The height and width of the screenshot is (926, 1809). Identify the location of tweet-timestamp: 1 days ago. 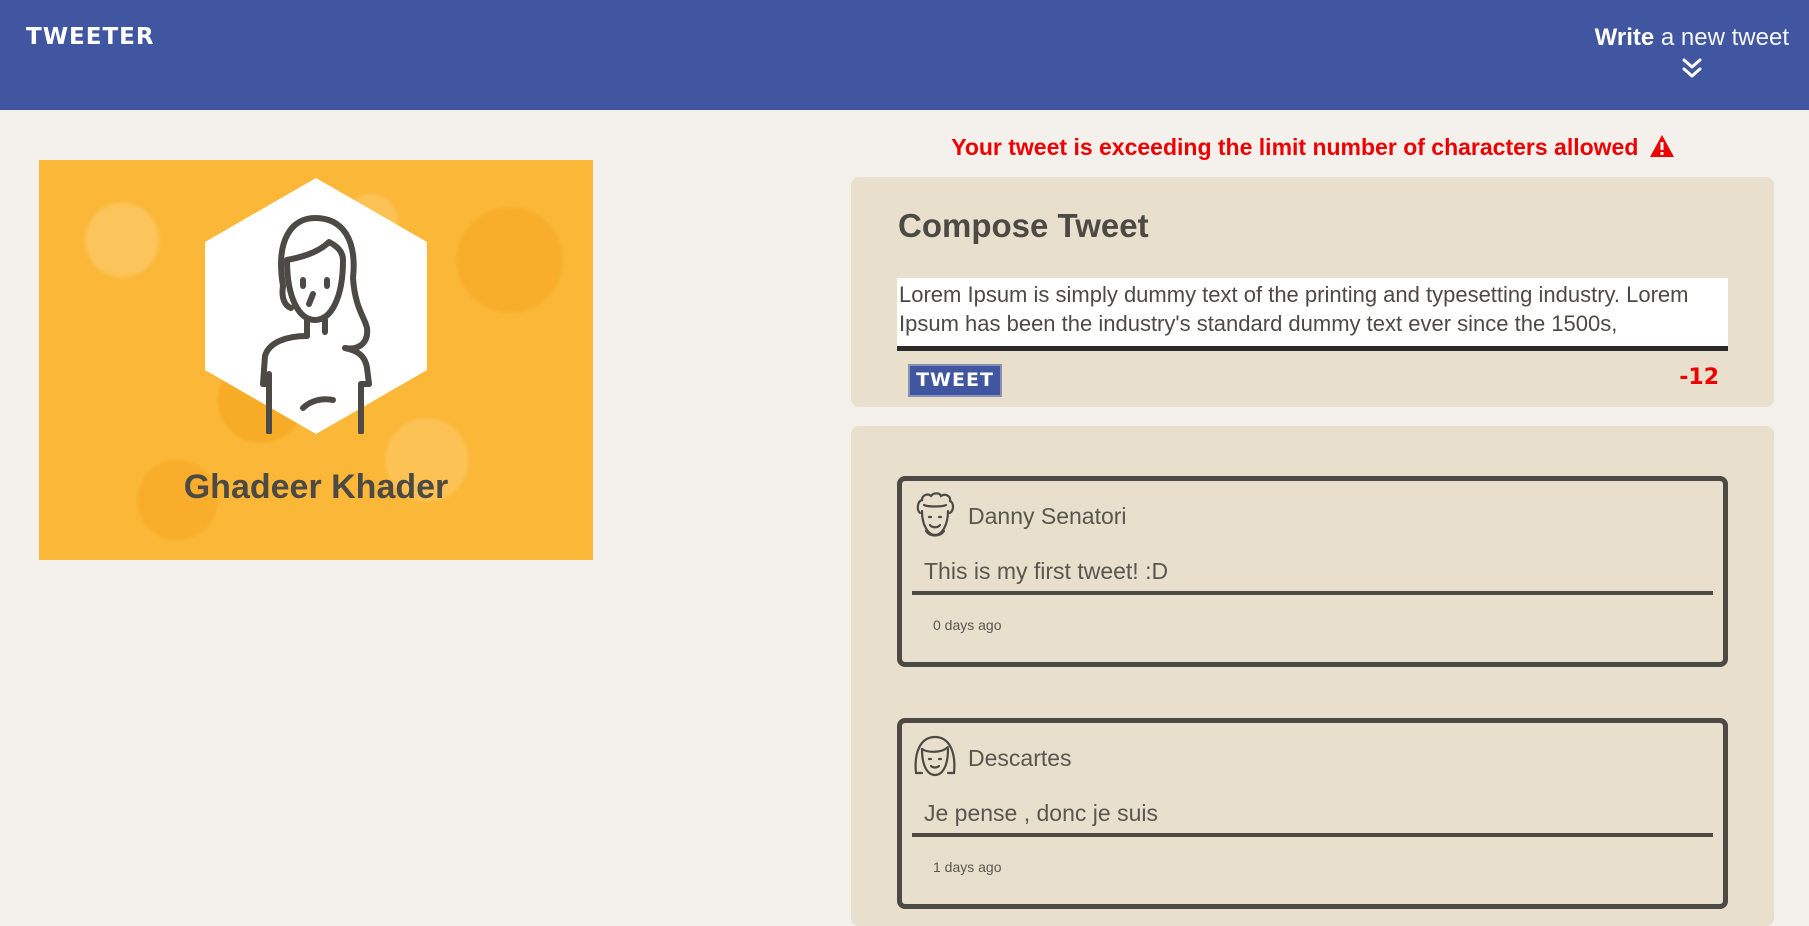
(967, 867).